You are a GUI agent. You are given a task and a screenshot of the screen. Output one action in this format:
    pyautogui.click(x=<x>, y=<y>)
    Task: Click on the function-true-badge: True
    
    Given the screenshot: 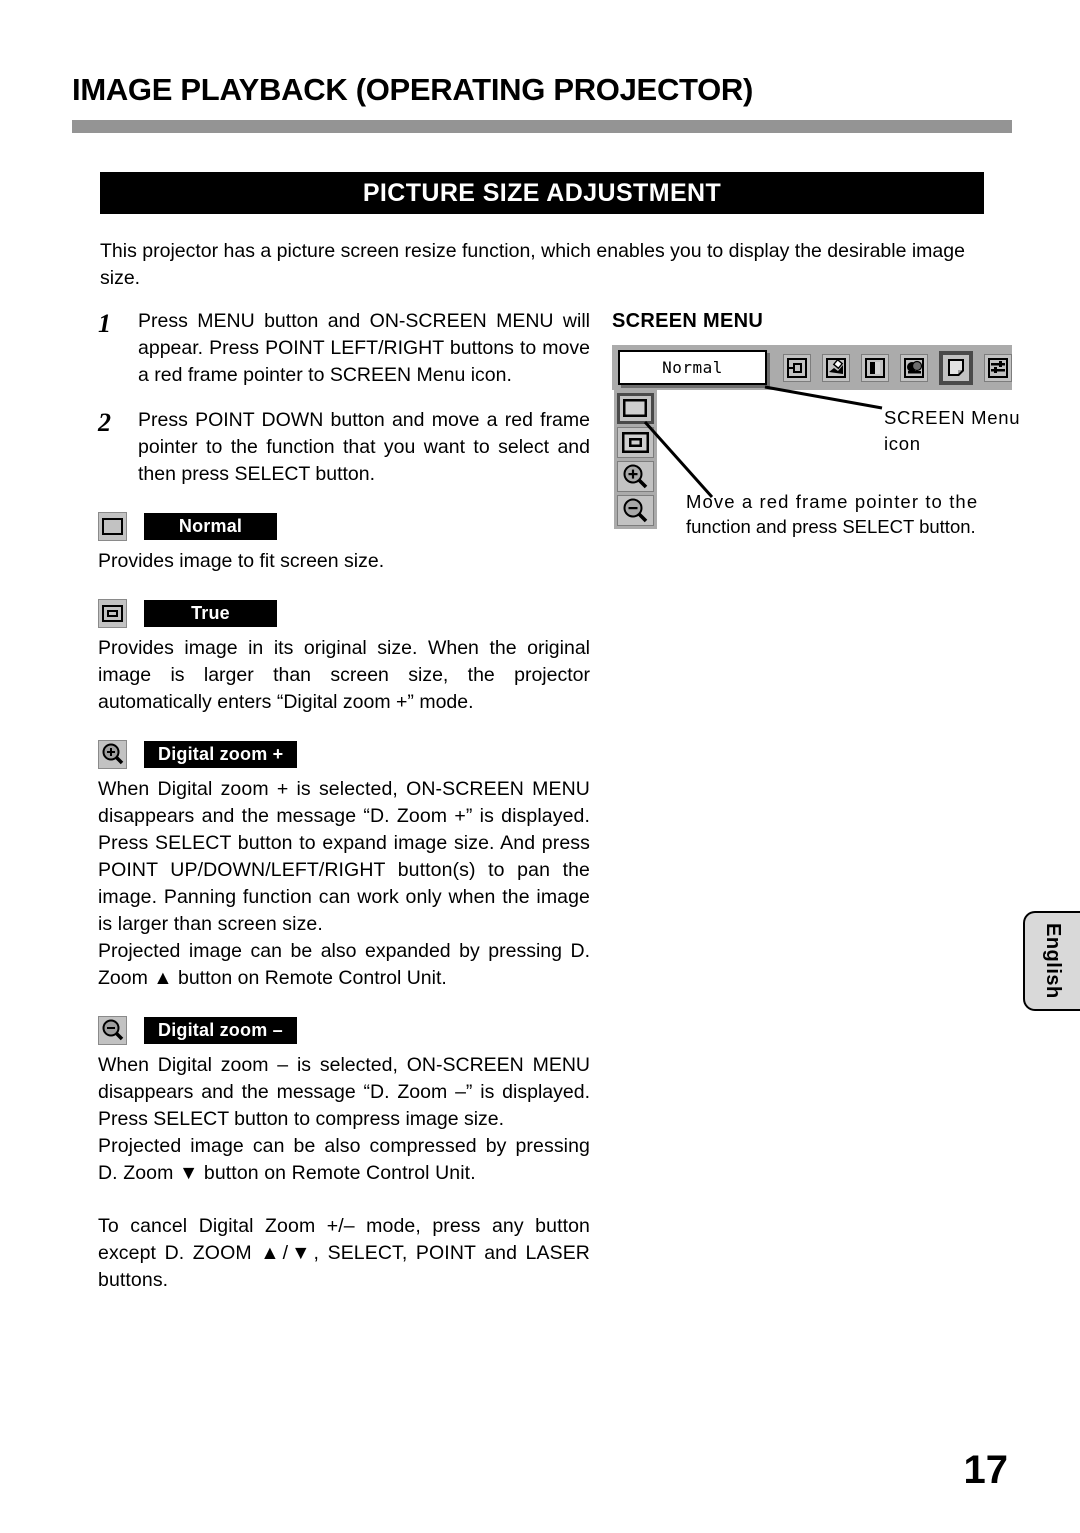 What is the action you would take?
    pyautogui.click(x=210, y=613)
    